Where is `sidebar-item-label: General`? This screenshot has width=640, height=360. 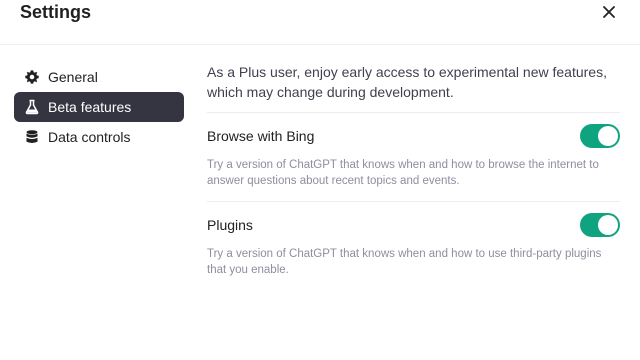 sidebar-item-label: General is located at coordinates (73, 77).